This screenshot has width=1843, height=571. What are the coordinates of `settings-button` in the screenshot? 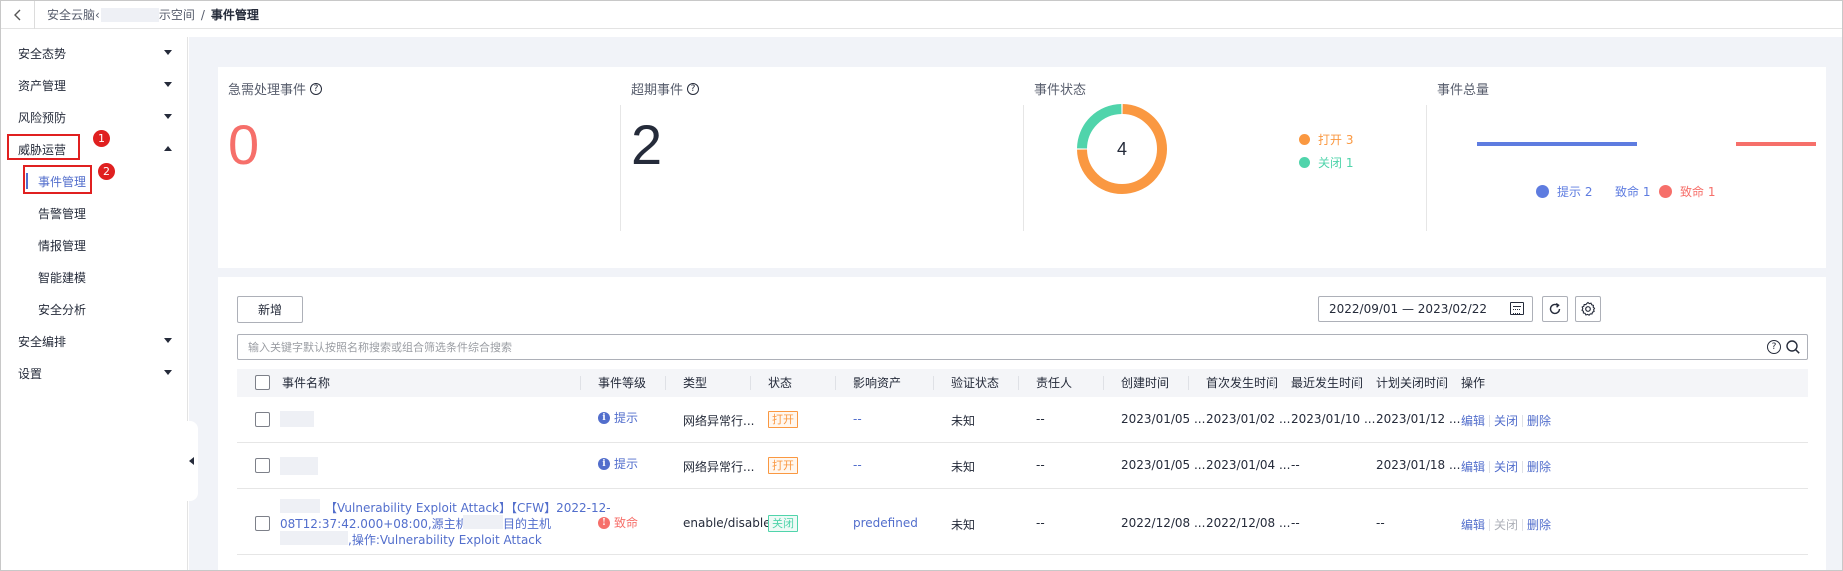 It's located at (1588, 309).